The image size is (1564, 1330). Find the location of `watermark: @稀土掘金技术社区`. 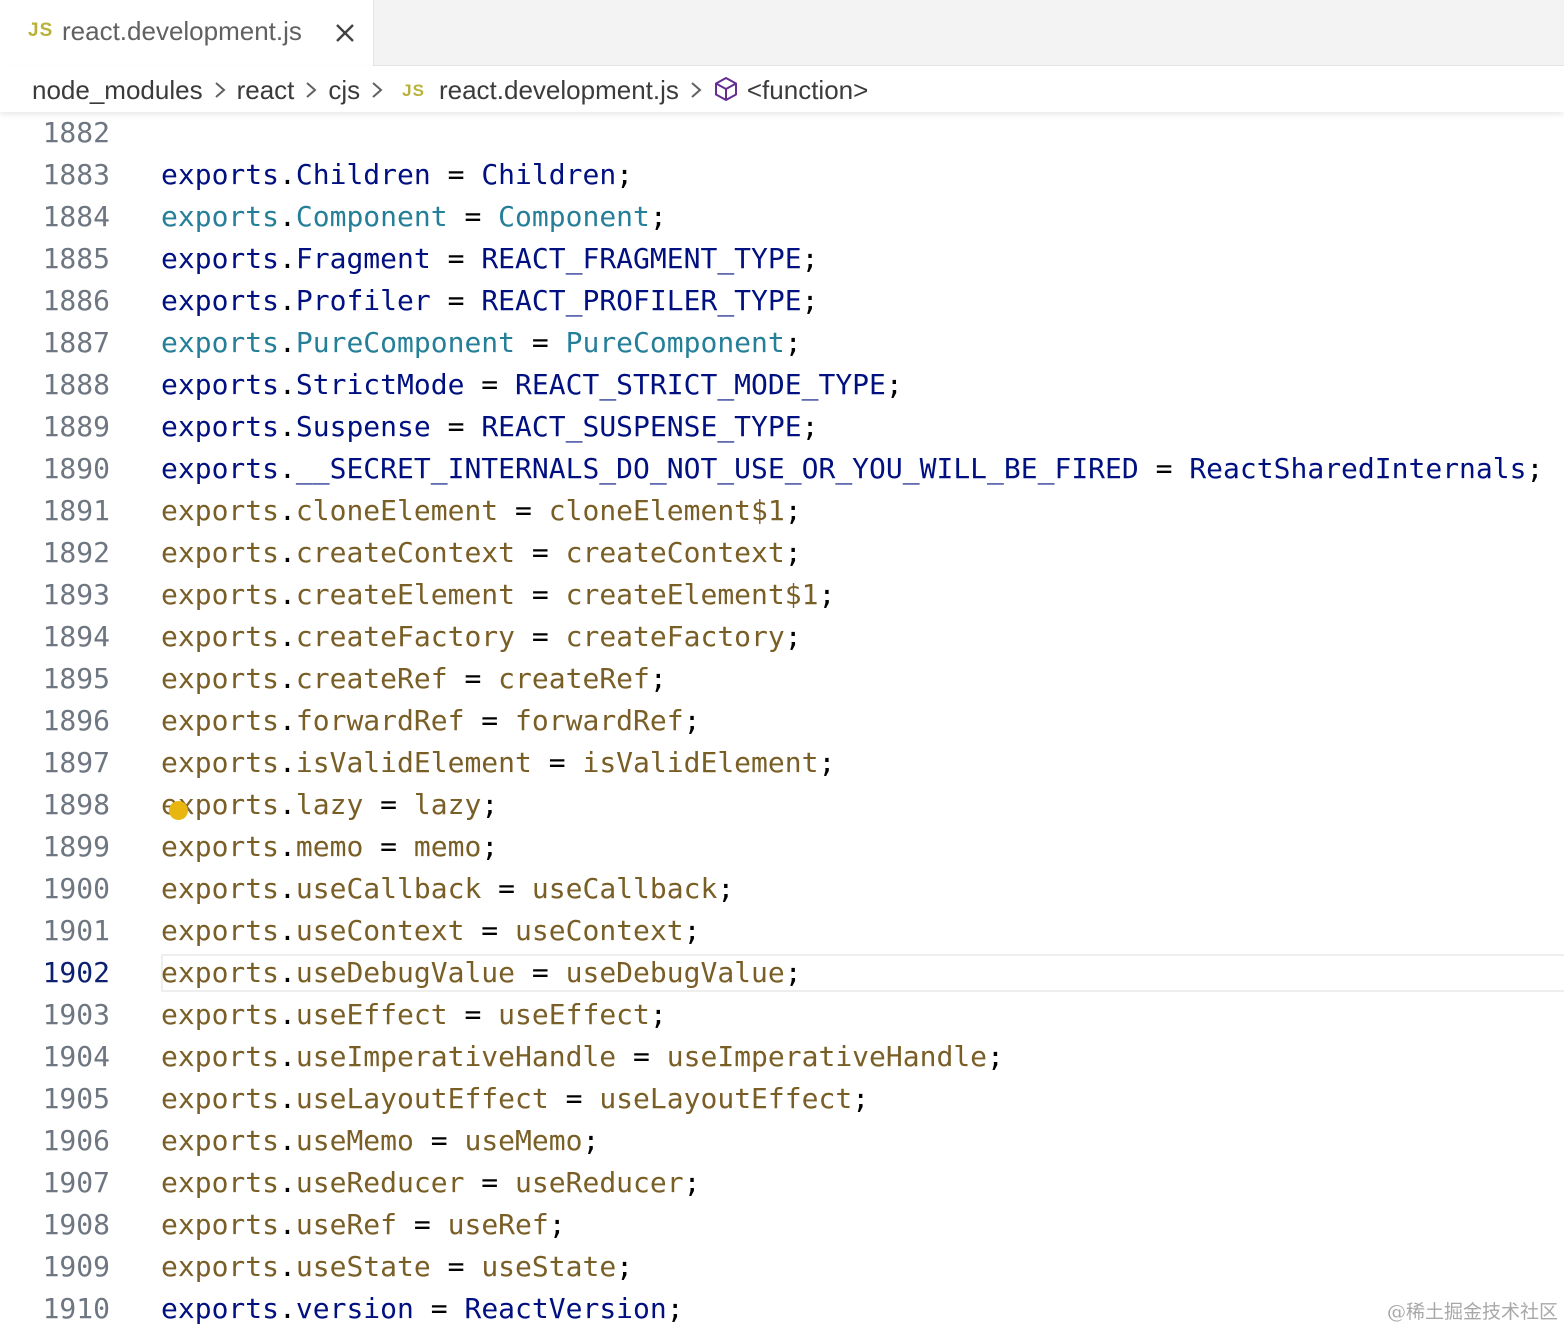

watermark: @稀土掘金技术社区 is located at coordinates (1472, 1312).